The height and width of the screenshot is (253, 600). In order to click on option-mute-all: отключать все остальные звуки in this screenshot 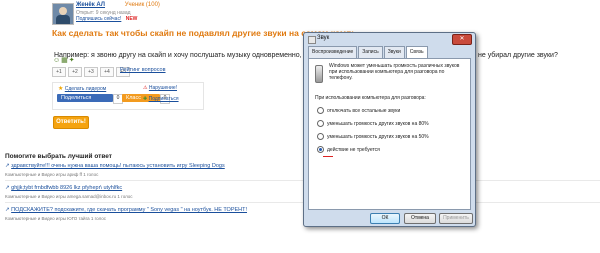, I will do `click(358, 110)`.